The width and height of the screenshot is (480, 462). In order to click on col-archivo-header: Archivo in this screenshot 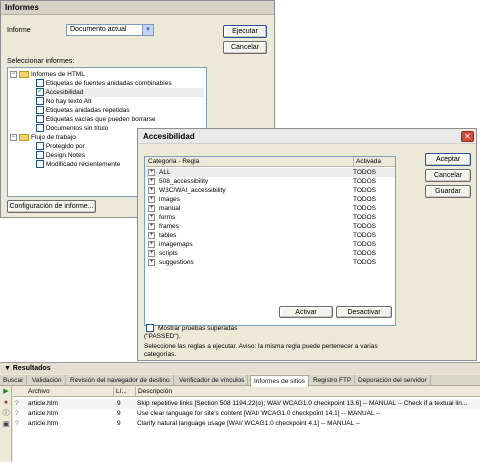, I will do `click(39, 392)`.